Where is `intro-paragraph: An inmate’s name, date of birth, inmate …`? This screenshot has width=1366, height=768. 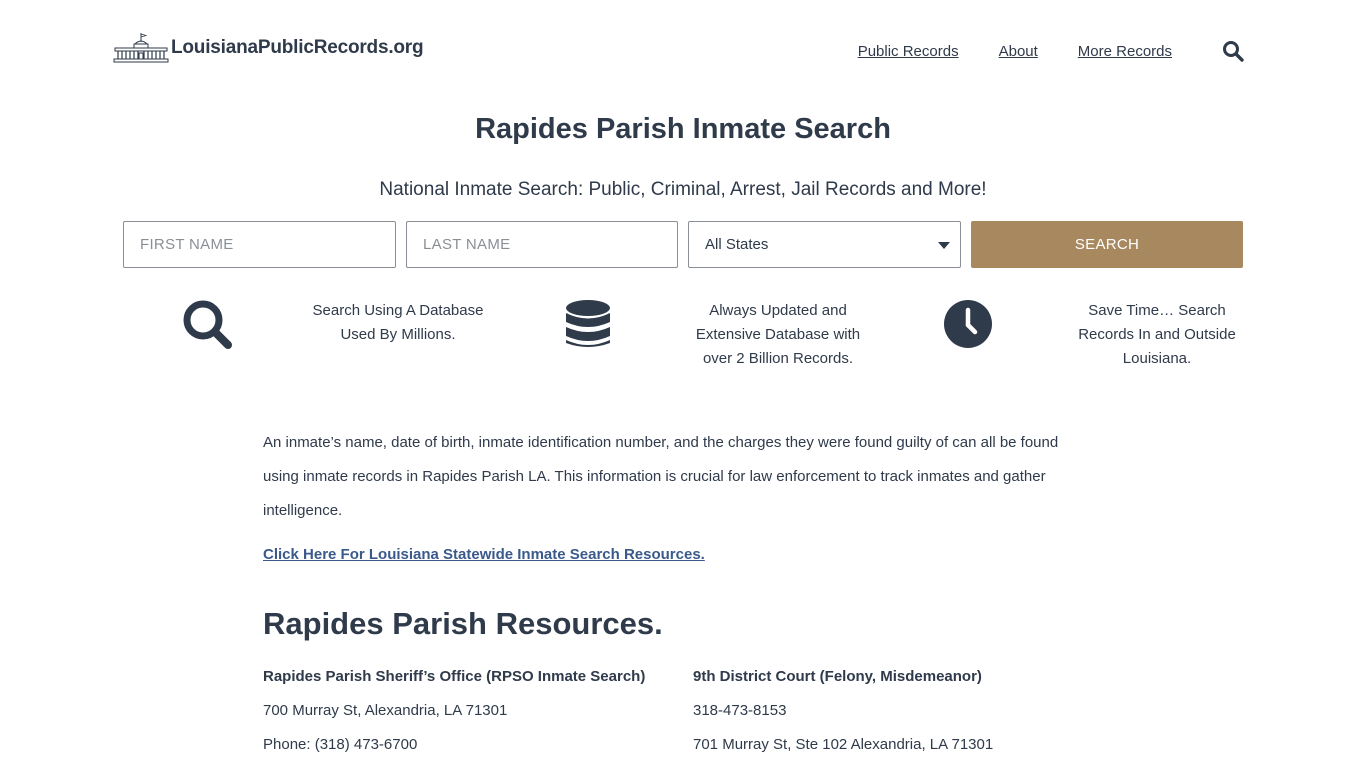 intro-paragraph: An inmate’s name, date of birth, inmate … is located at coordinates (661, 476).